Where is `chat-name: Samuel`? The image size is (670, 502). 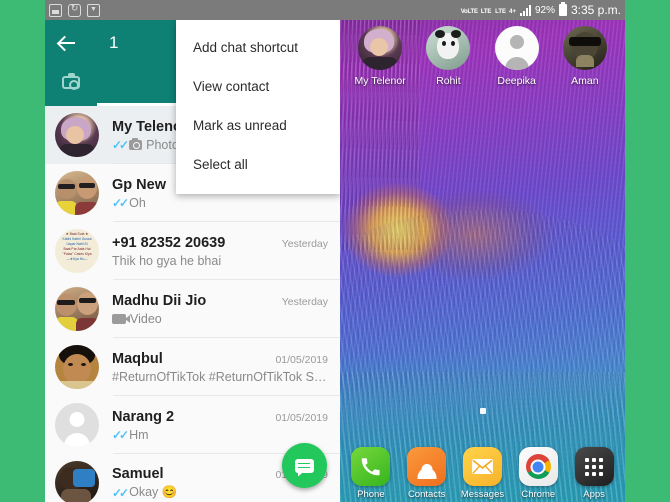
chat-name: Samuel is located at coordinates (138, 474).